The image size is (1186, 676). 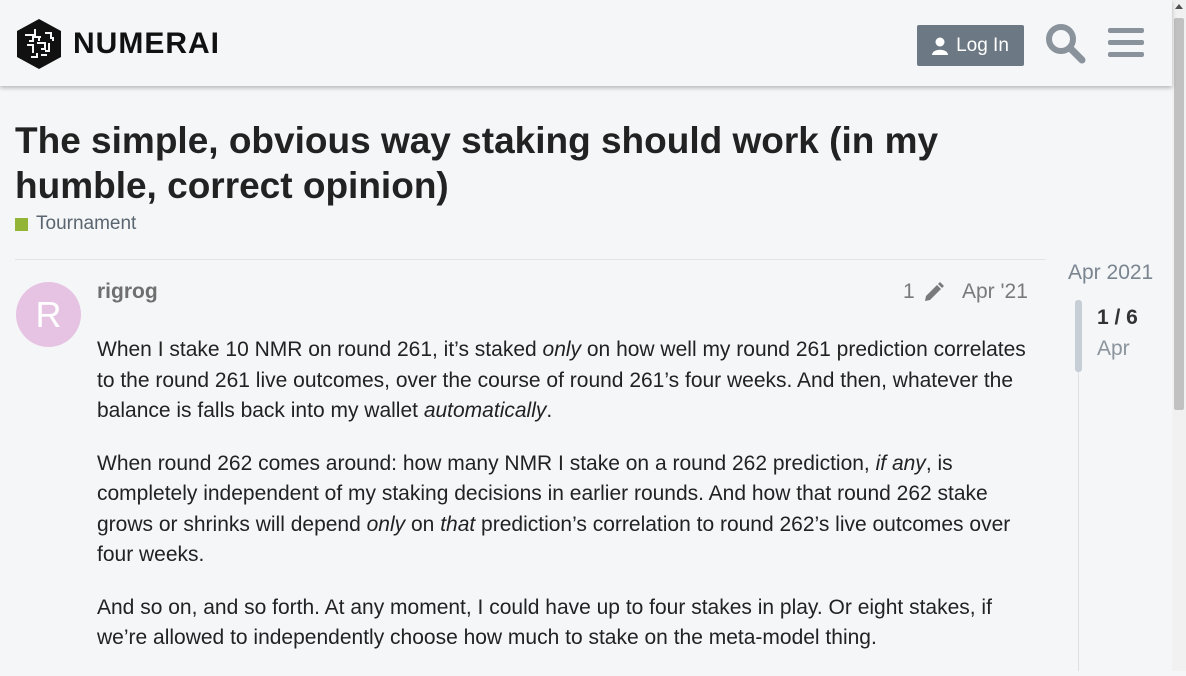 I want to click on edit-count: 1, so click(x=909, y=291).